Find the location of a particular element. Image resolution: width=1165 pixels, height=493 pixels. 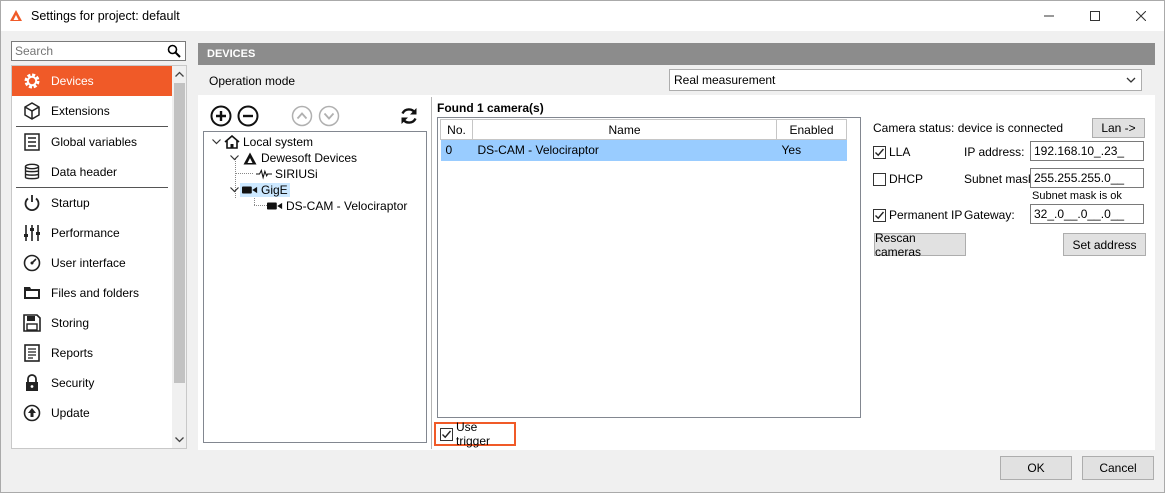

sidebar-item-label: Performance is located at coordinates (85, 233).